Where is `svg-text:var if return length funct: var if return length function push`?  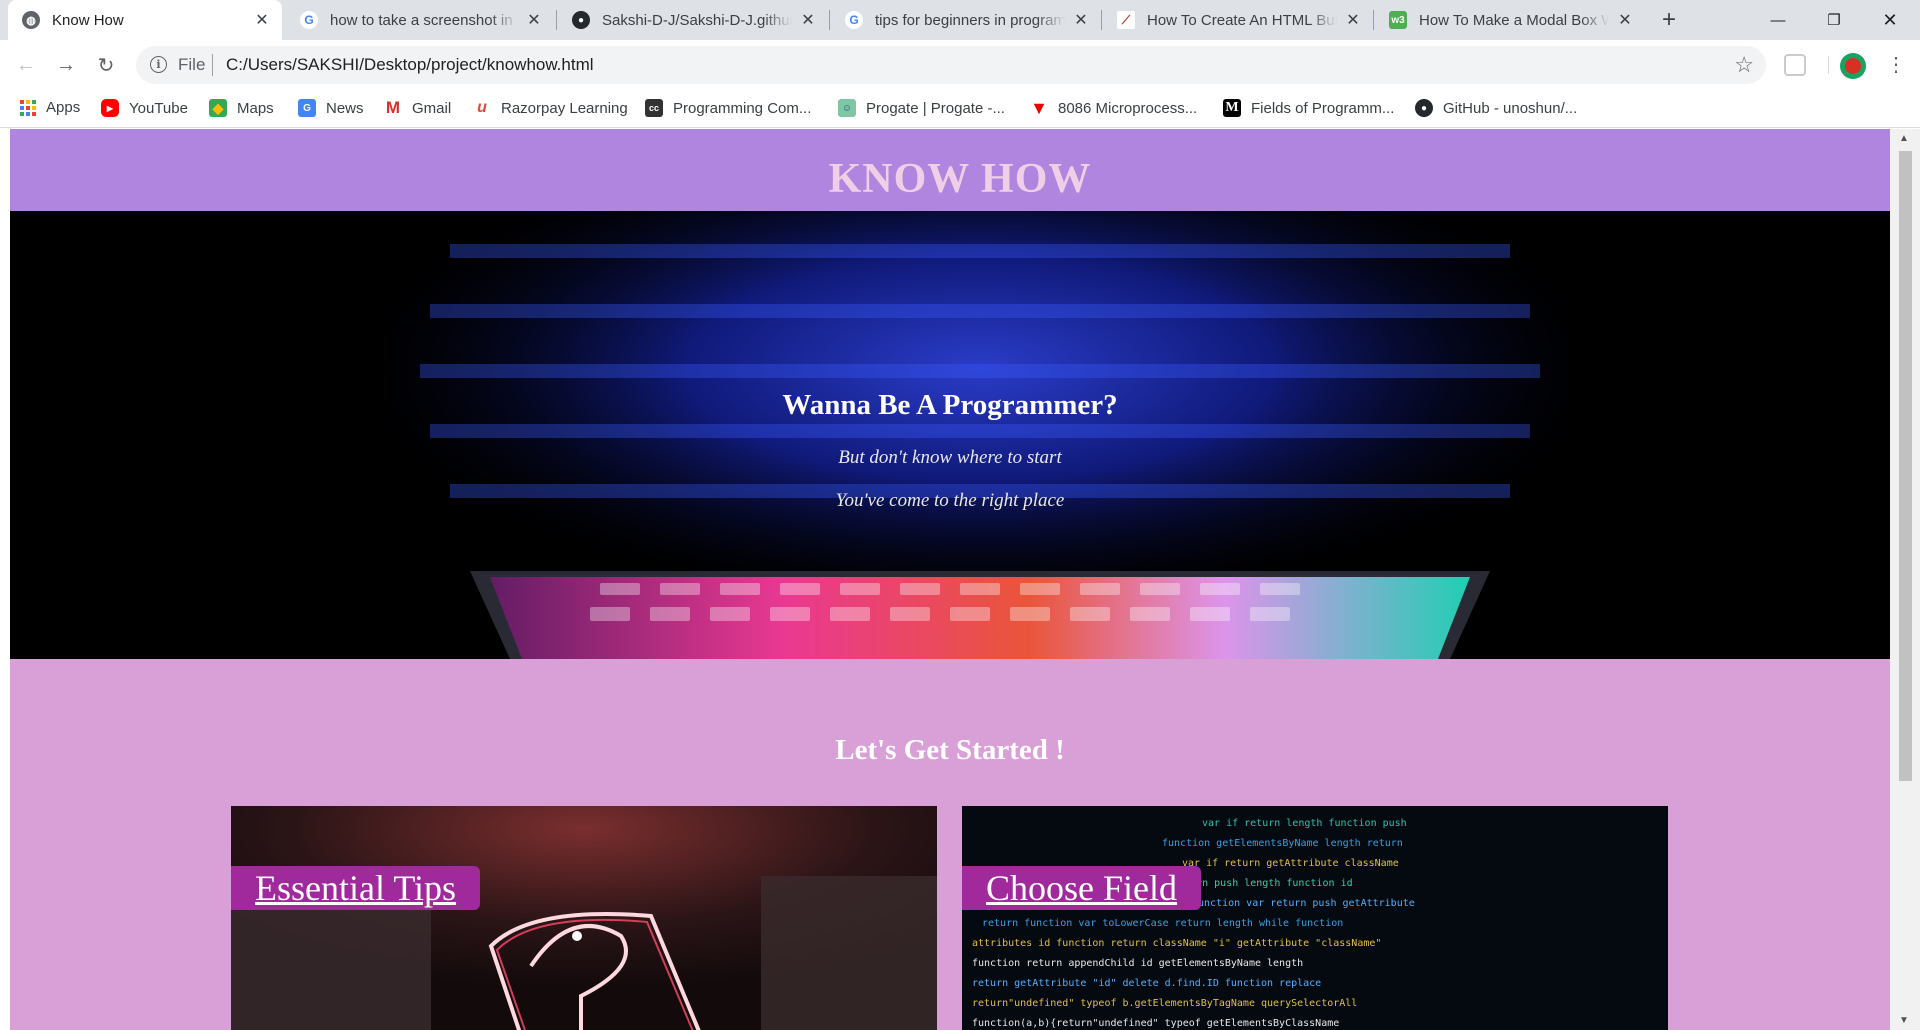 svg-text:var if return length funct: var if return length function push is located at coordinates (1304, 823).